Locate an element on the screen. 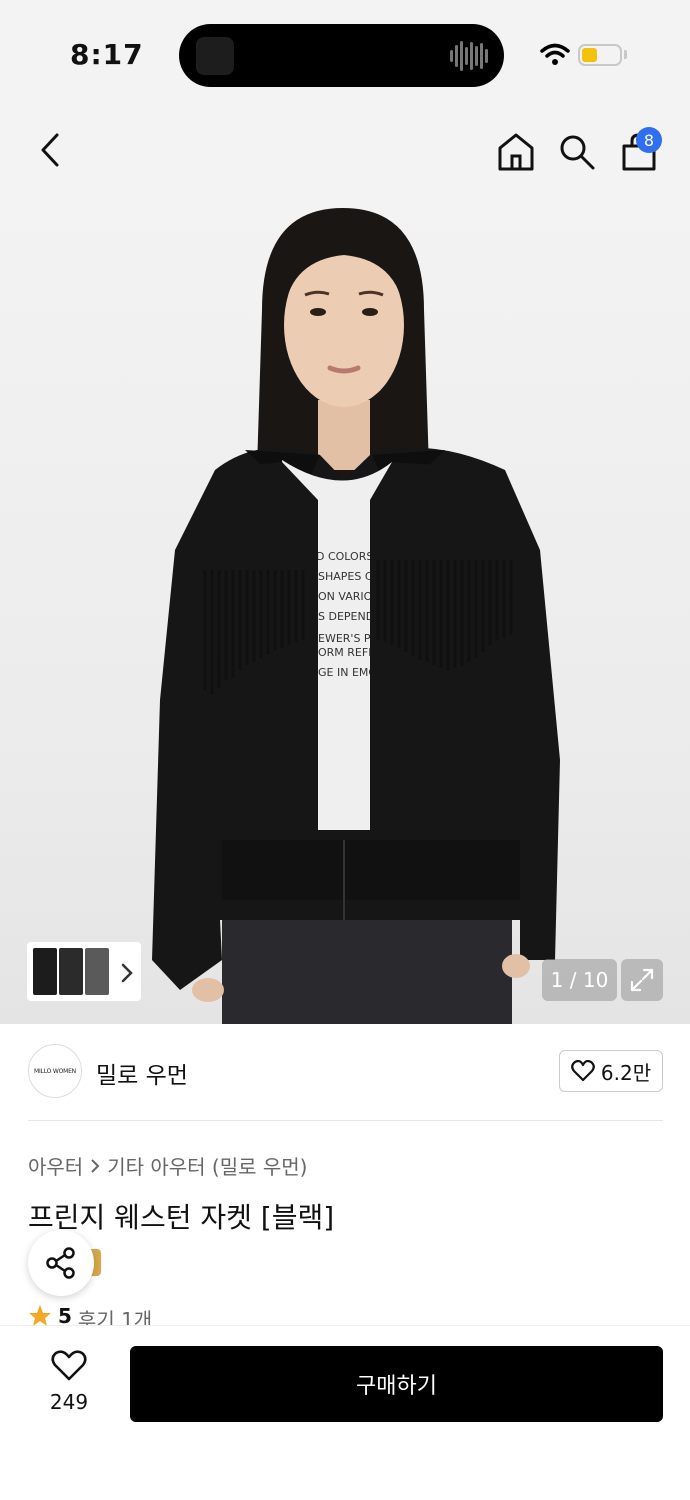 The width and height of the screenshot is (690, 1500). status-bar: 8:17 is located at coordinates (345, 50).